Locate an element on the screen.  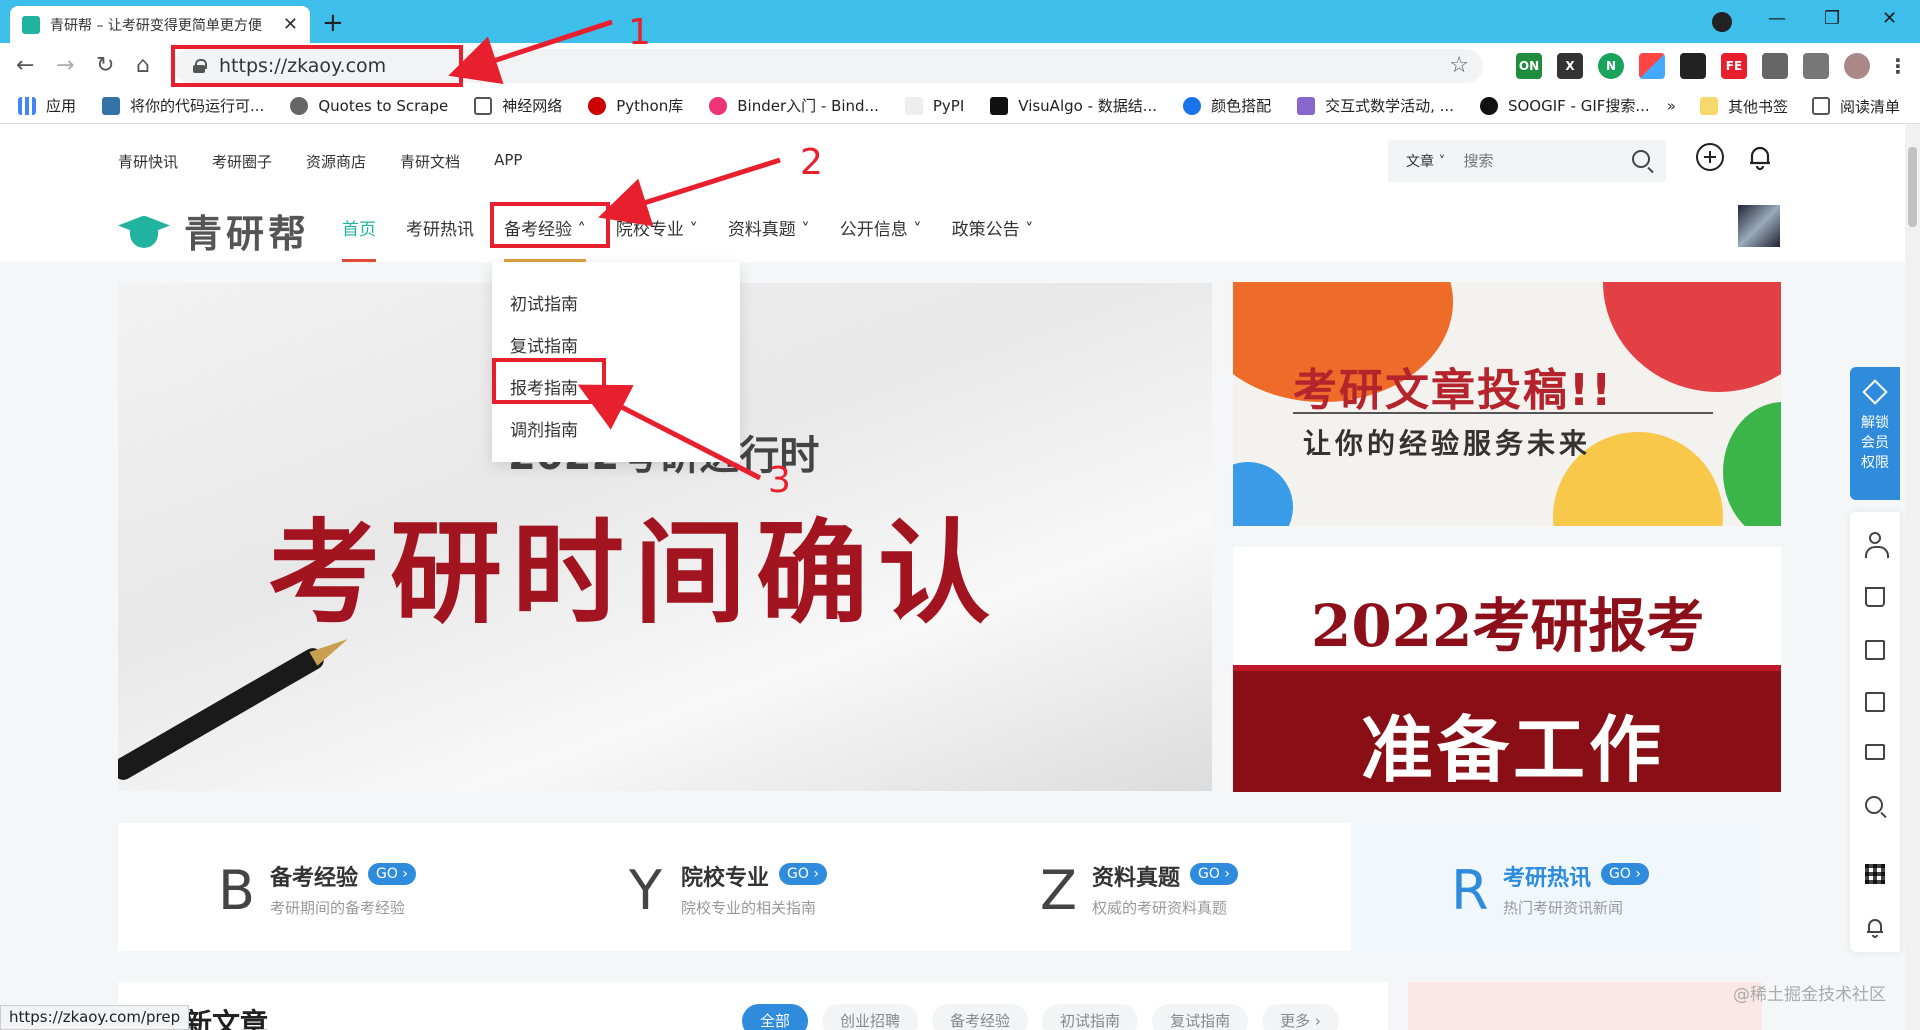
extension-x-icon: X is located at coordinates (1570, 66).